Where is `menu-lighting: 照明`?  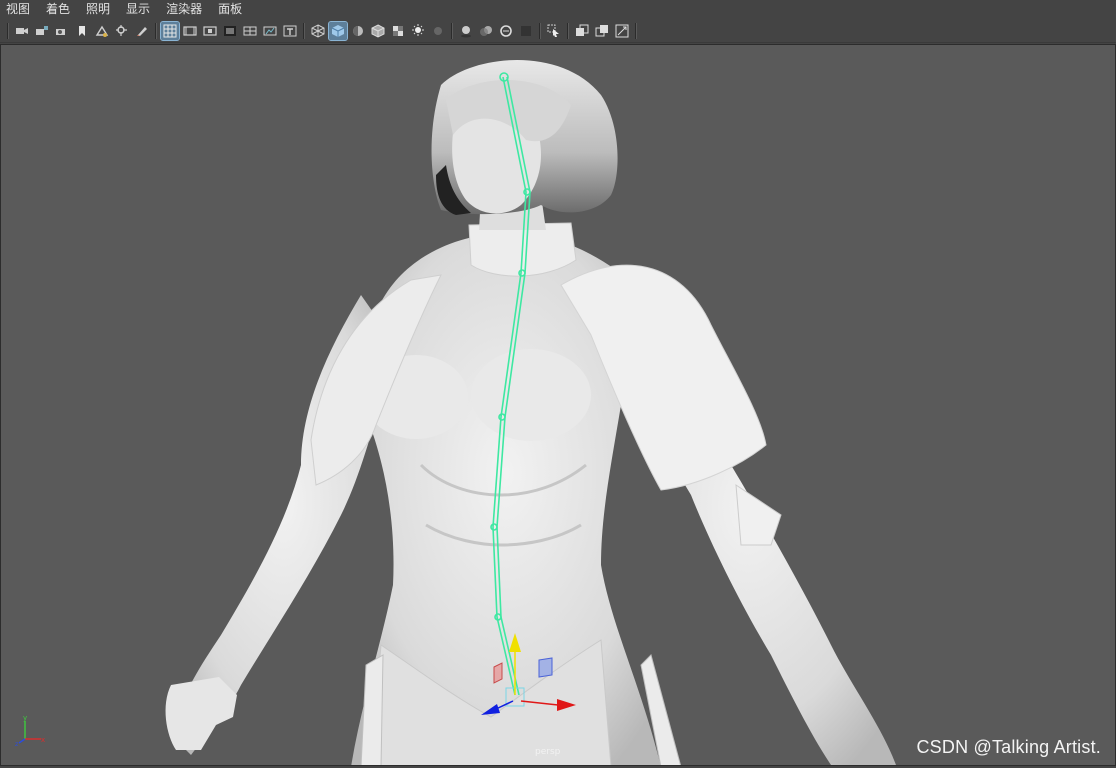 menu-lighting: 照明 is located at coordinates (98, 9).